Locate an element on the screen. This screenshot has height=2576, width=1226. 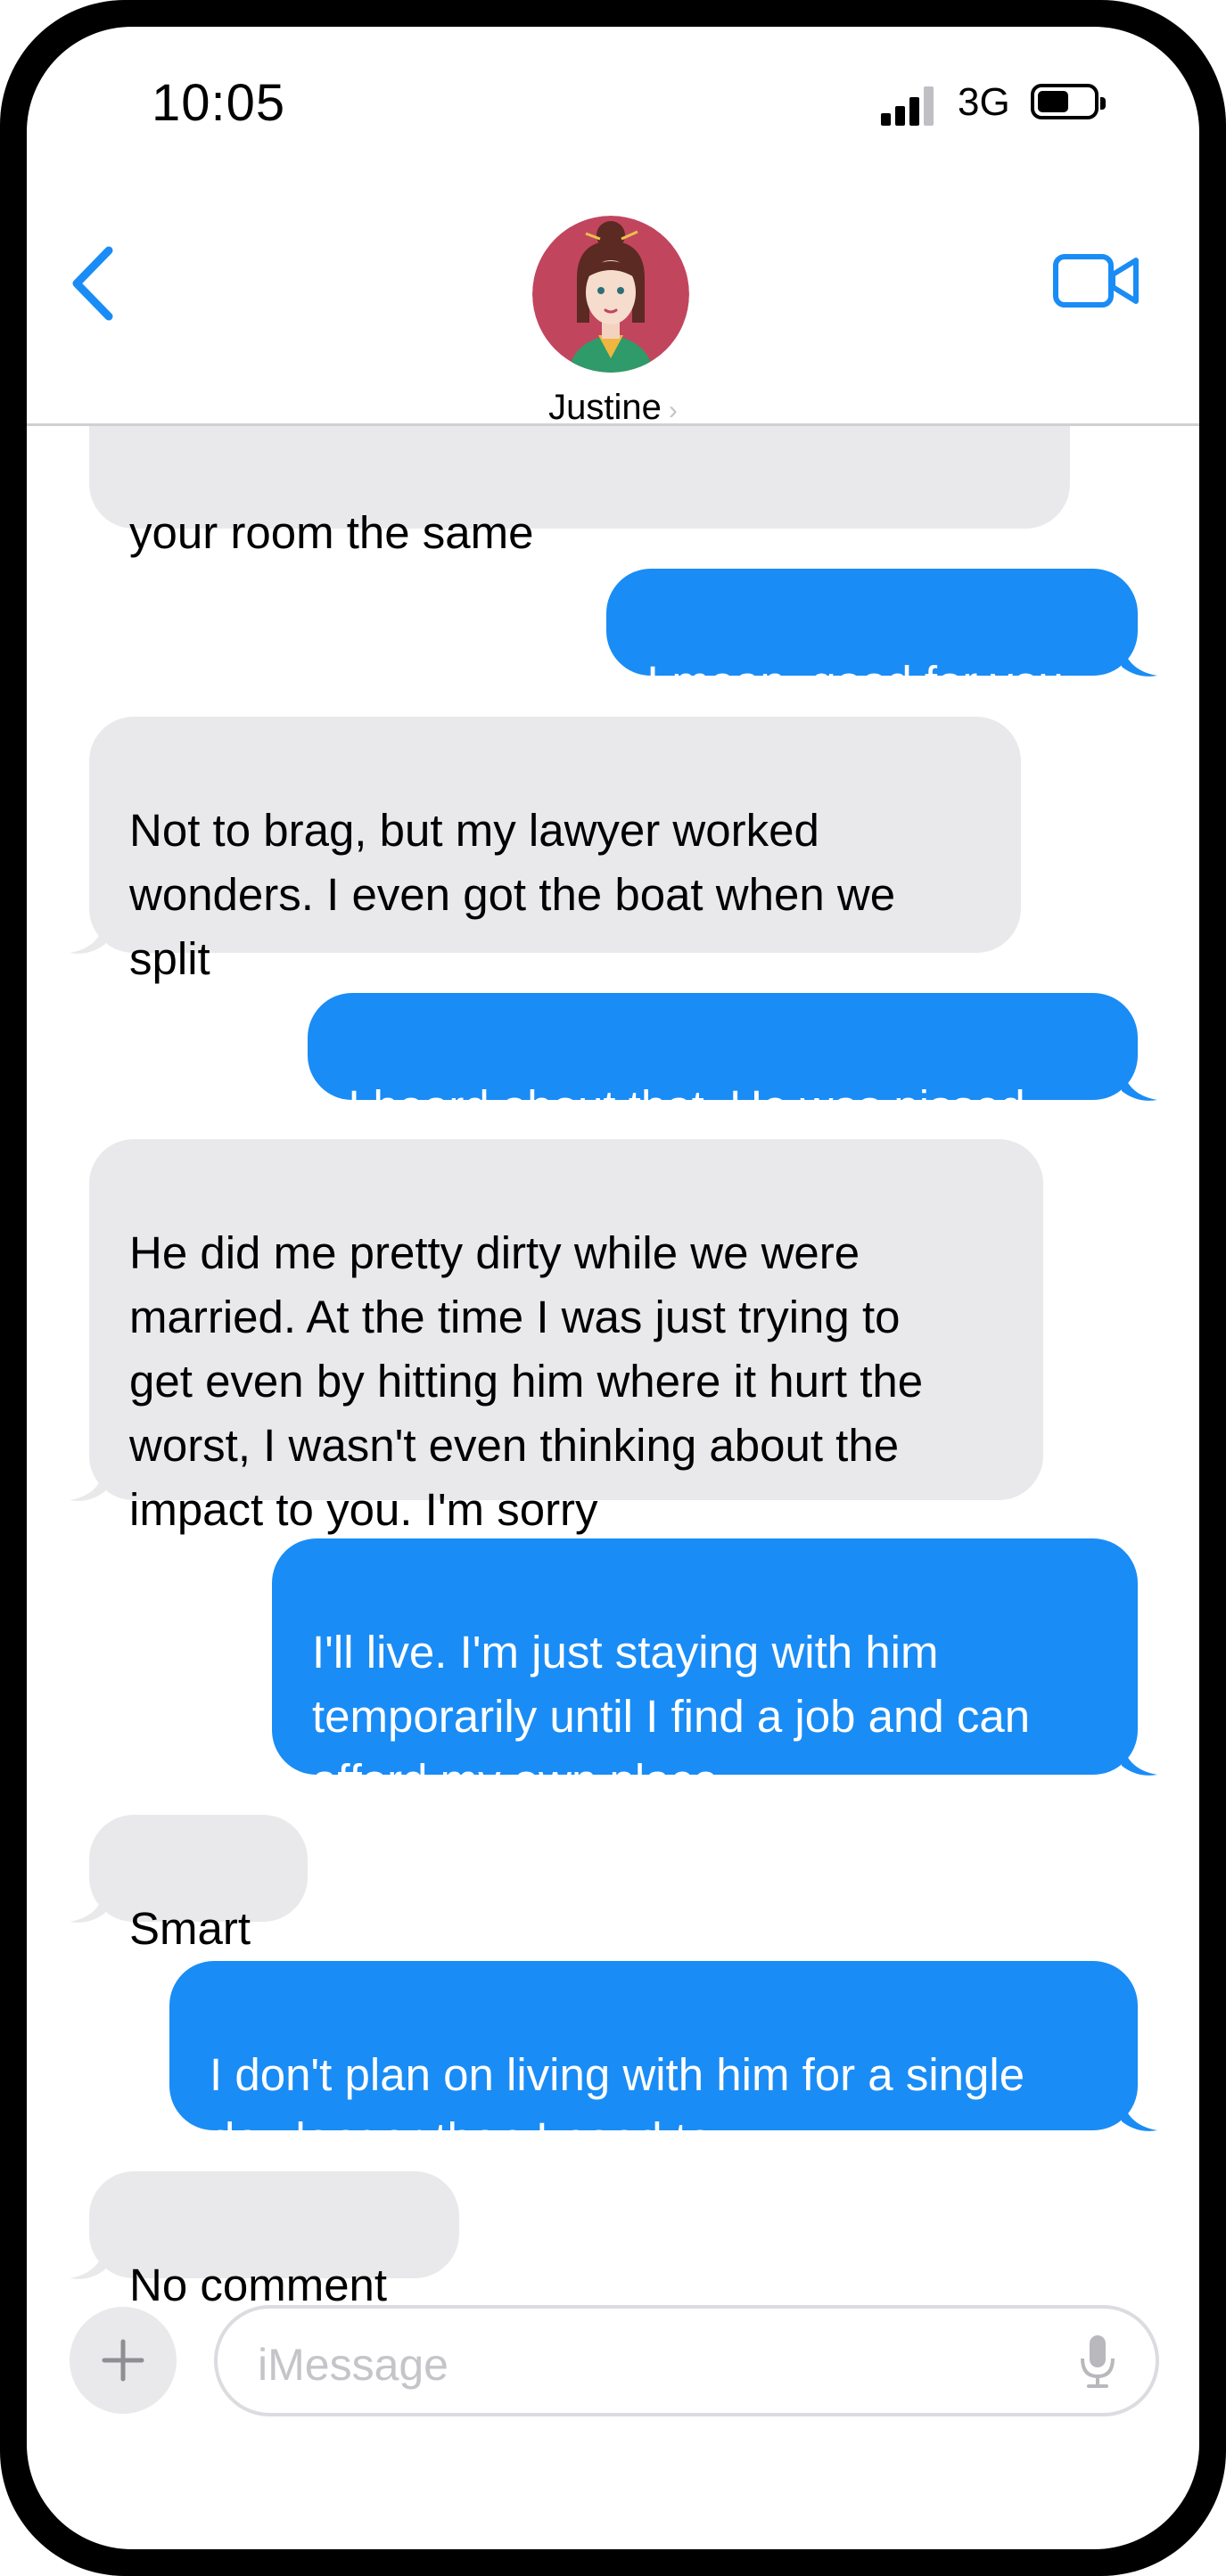
message-text: No comment is located at coordinates (258, 2285).